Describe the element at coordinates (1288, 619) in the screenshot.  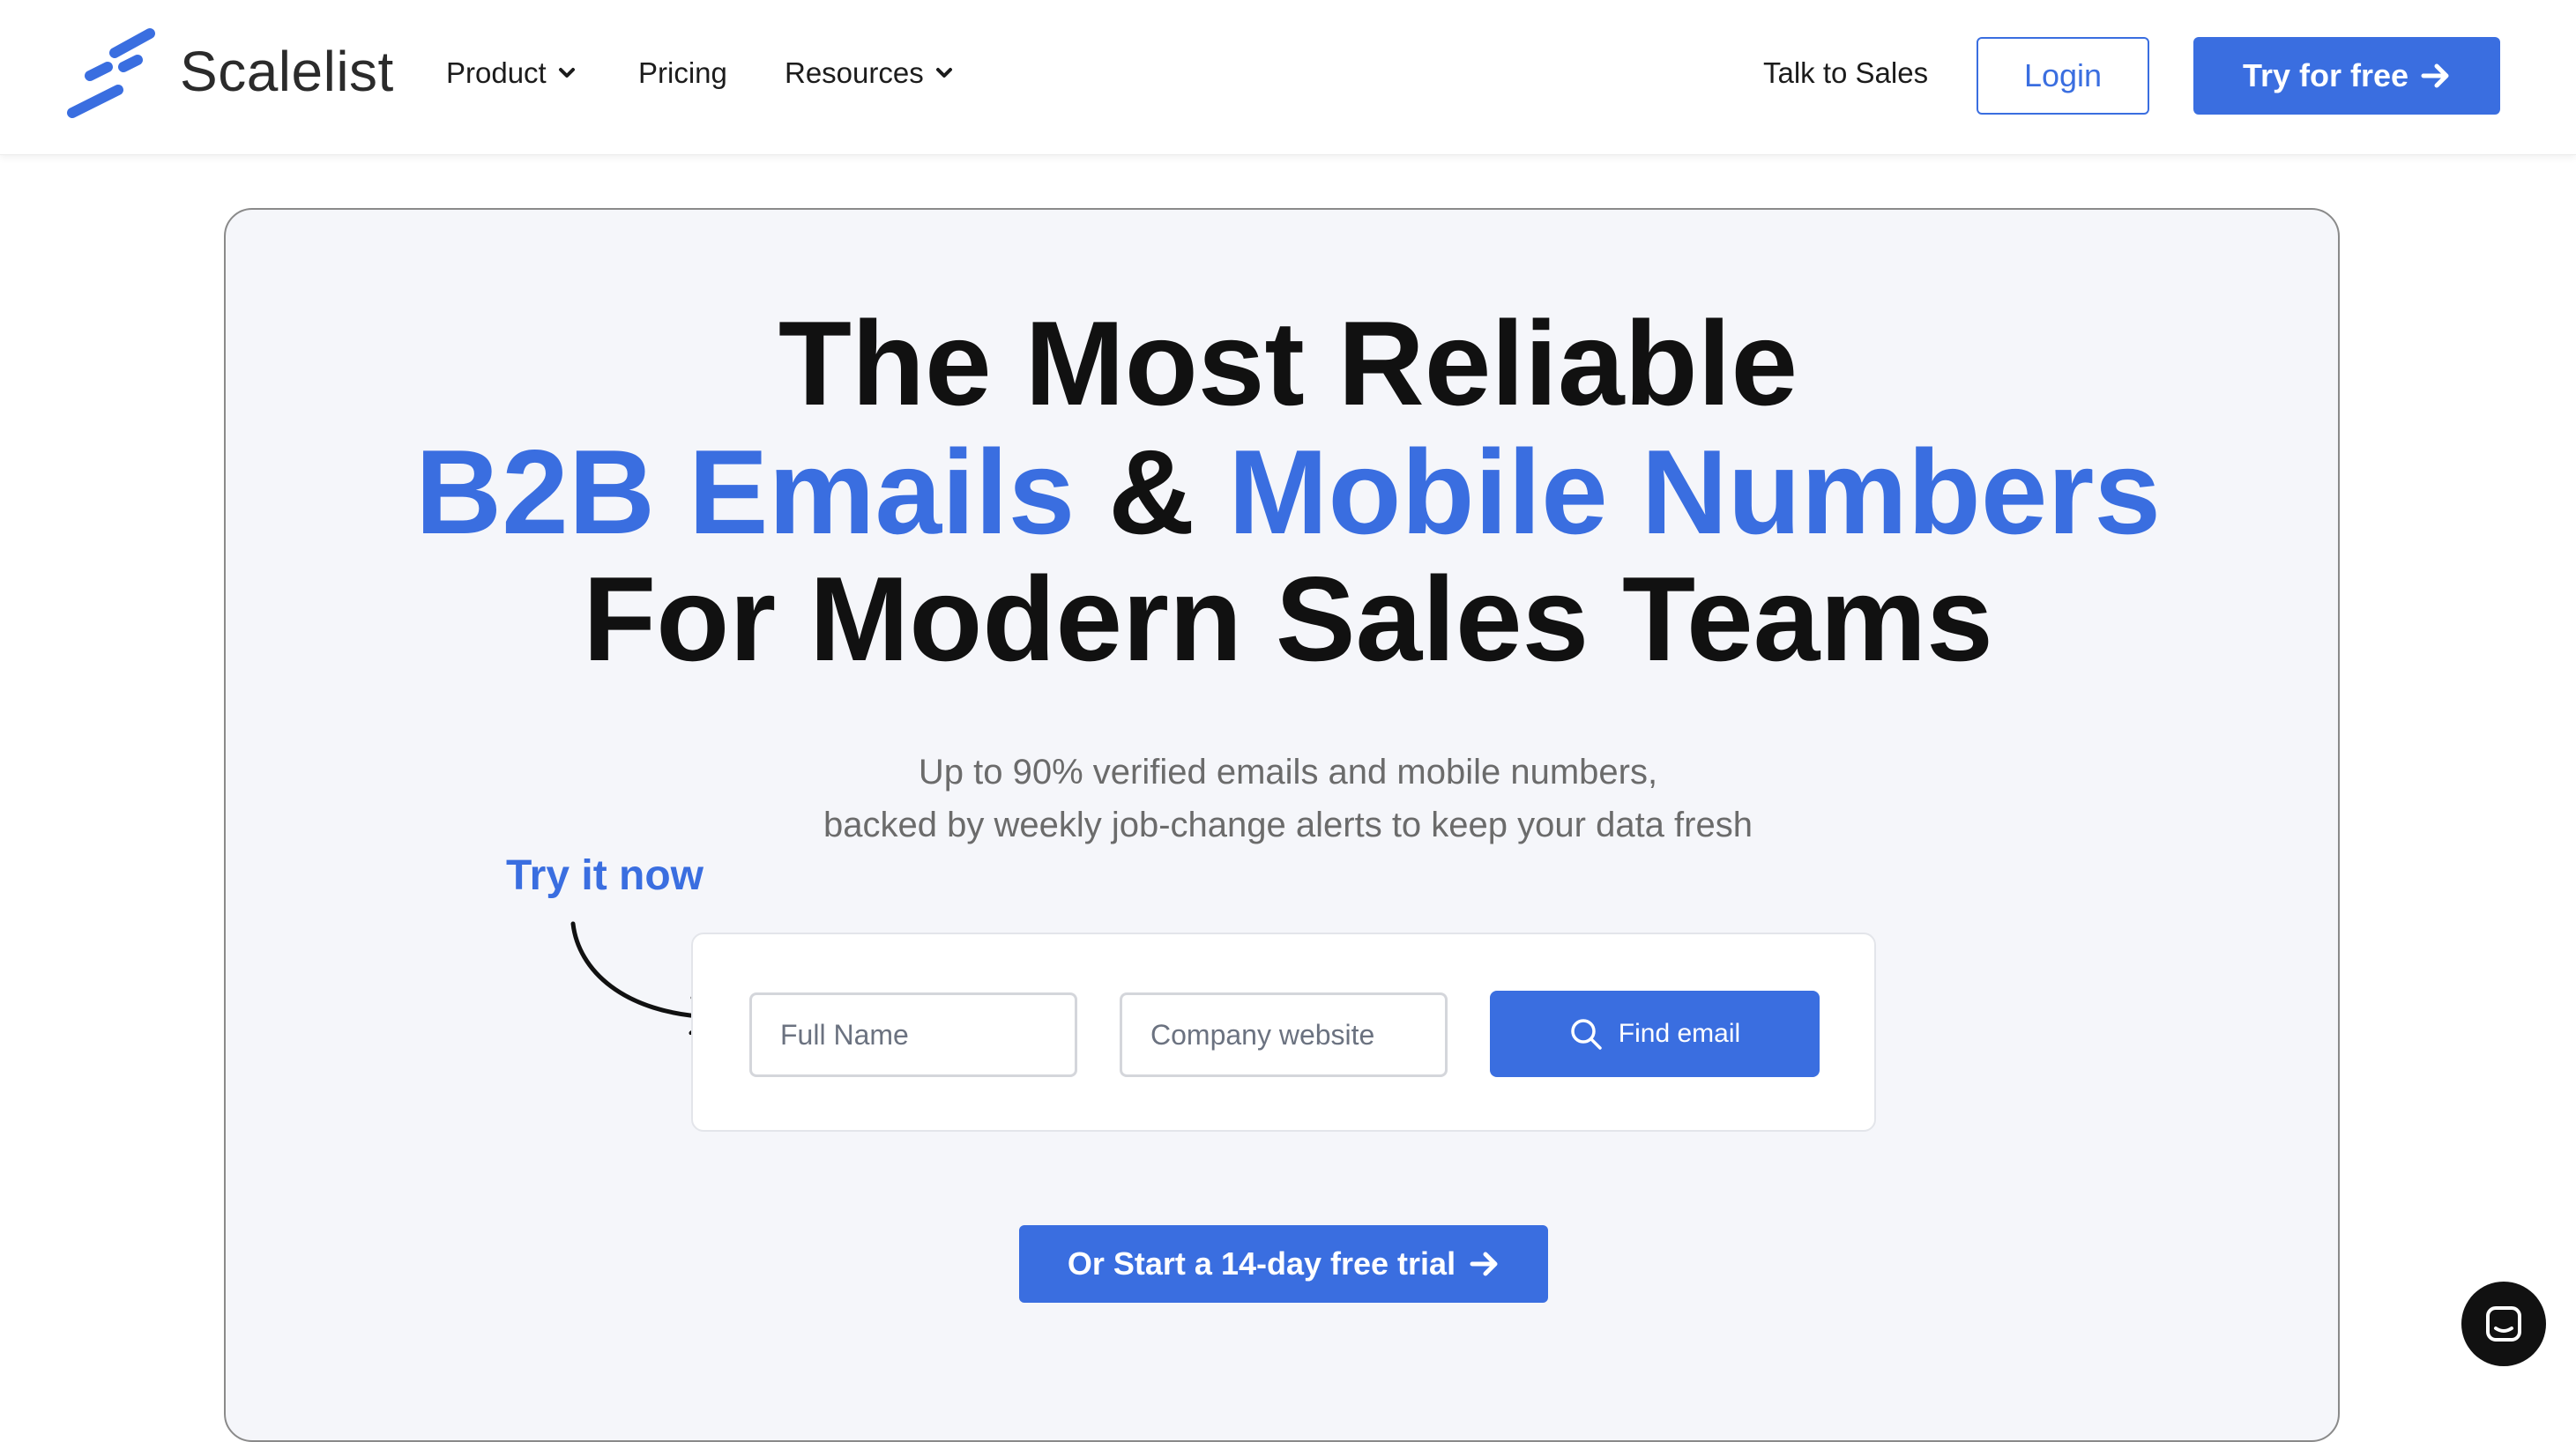
I see `headline-line-3: For Modern Sales Teams` at that location.